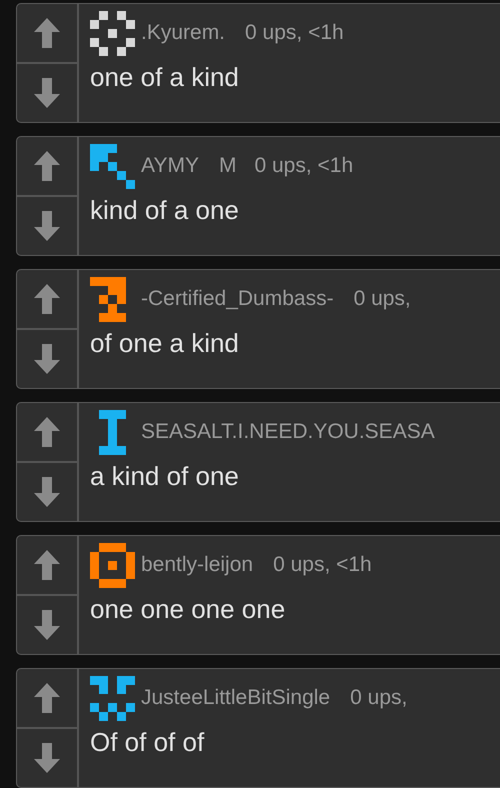 This screenshot has width=500, height=788. Describe the element at coordinates (148, 742) in the screenshot. I see `comment-text: Of of of of` at that location.